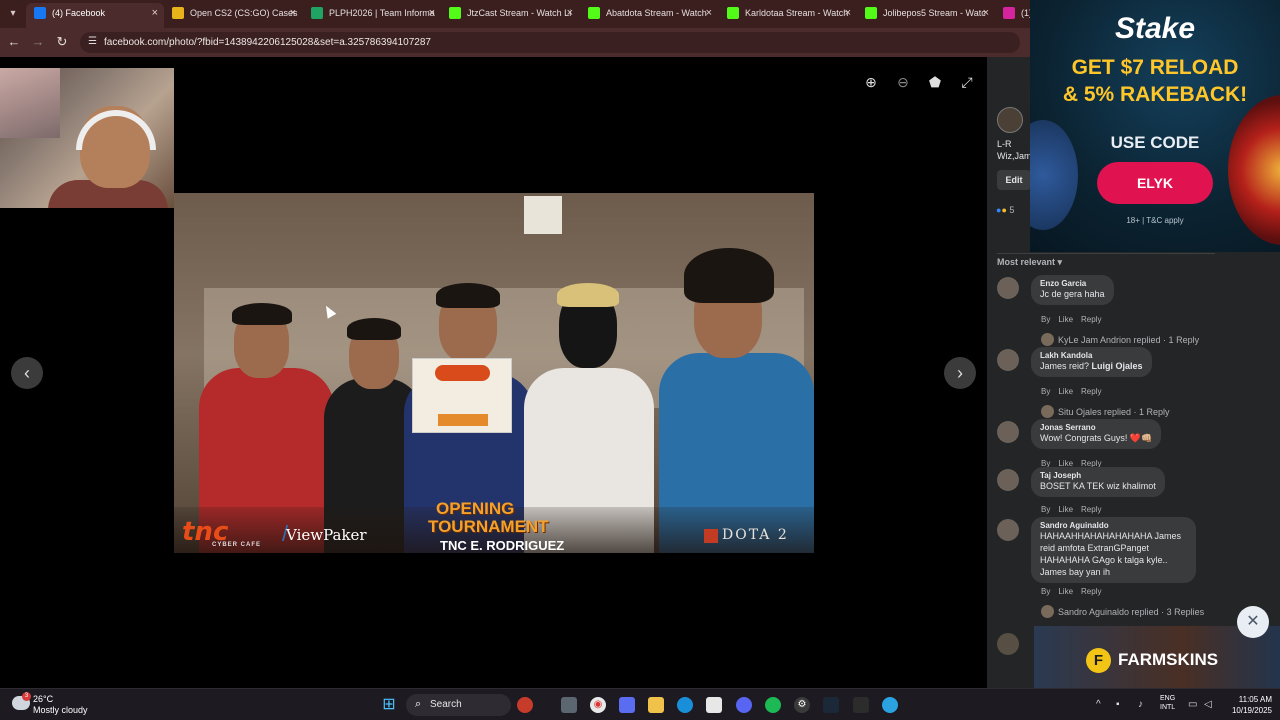  Describe the element at coordinates (14, 42) in the screenshot. I see `back-arrow-icon: ←` at that location.